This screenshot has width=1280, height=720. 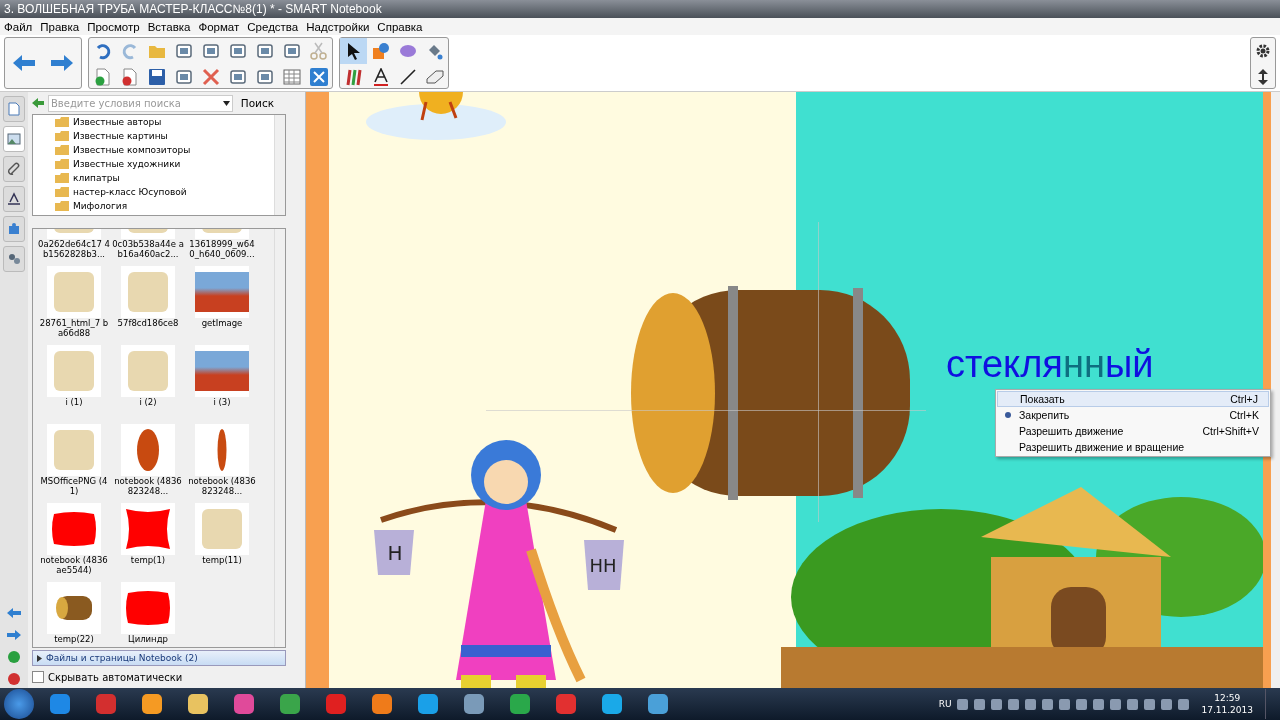 What do you see at coordinates (24, 63) in the screenshot?
I see `left-arrow-icon` at bounding box center [24, 63].